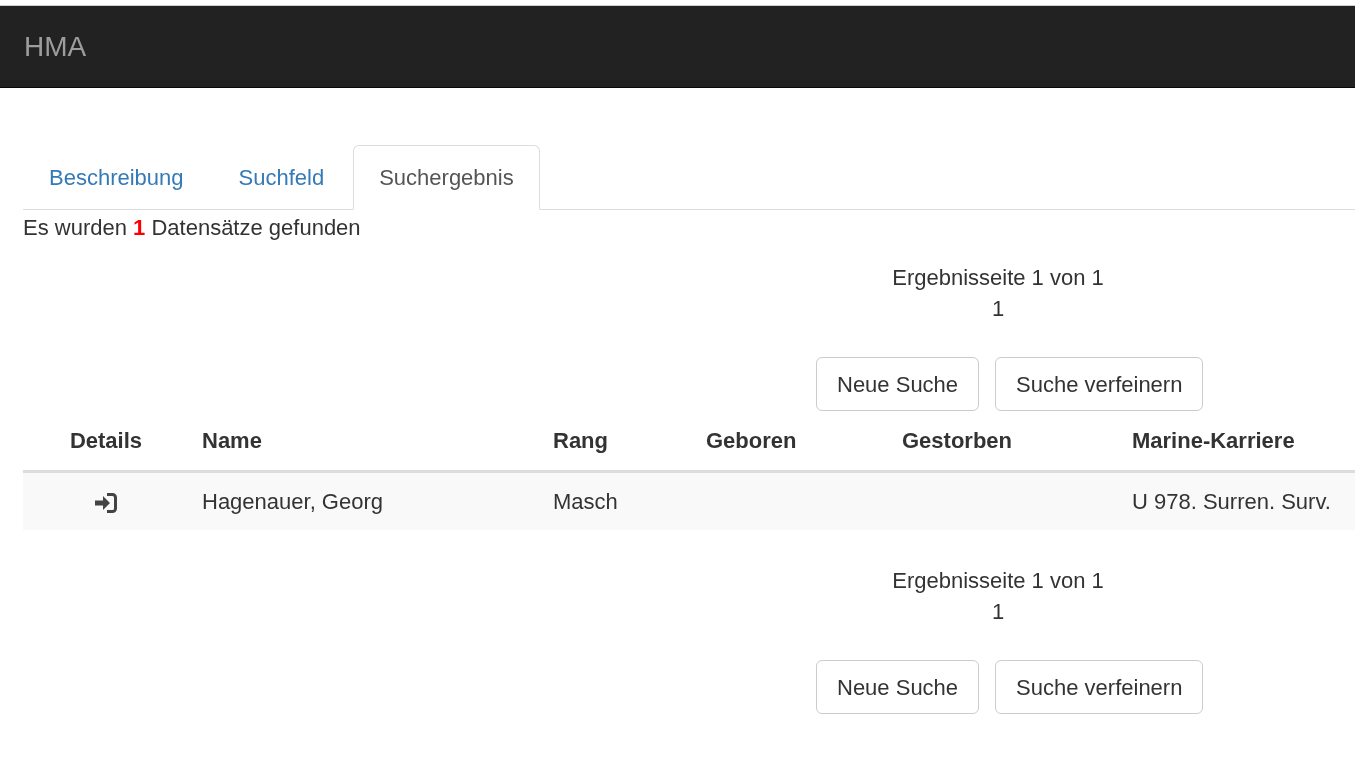 The image size is (1355, 760). I want to click on table-cell: Masch, so click(585, 501).